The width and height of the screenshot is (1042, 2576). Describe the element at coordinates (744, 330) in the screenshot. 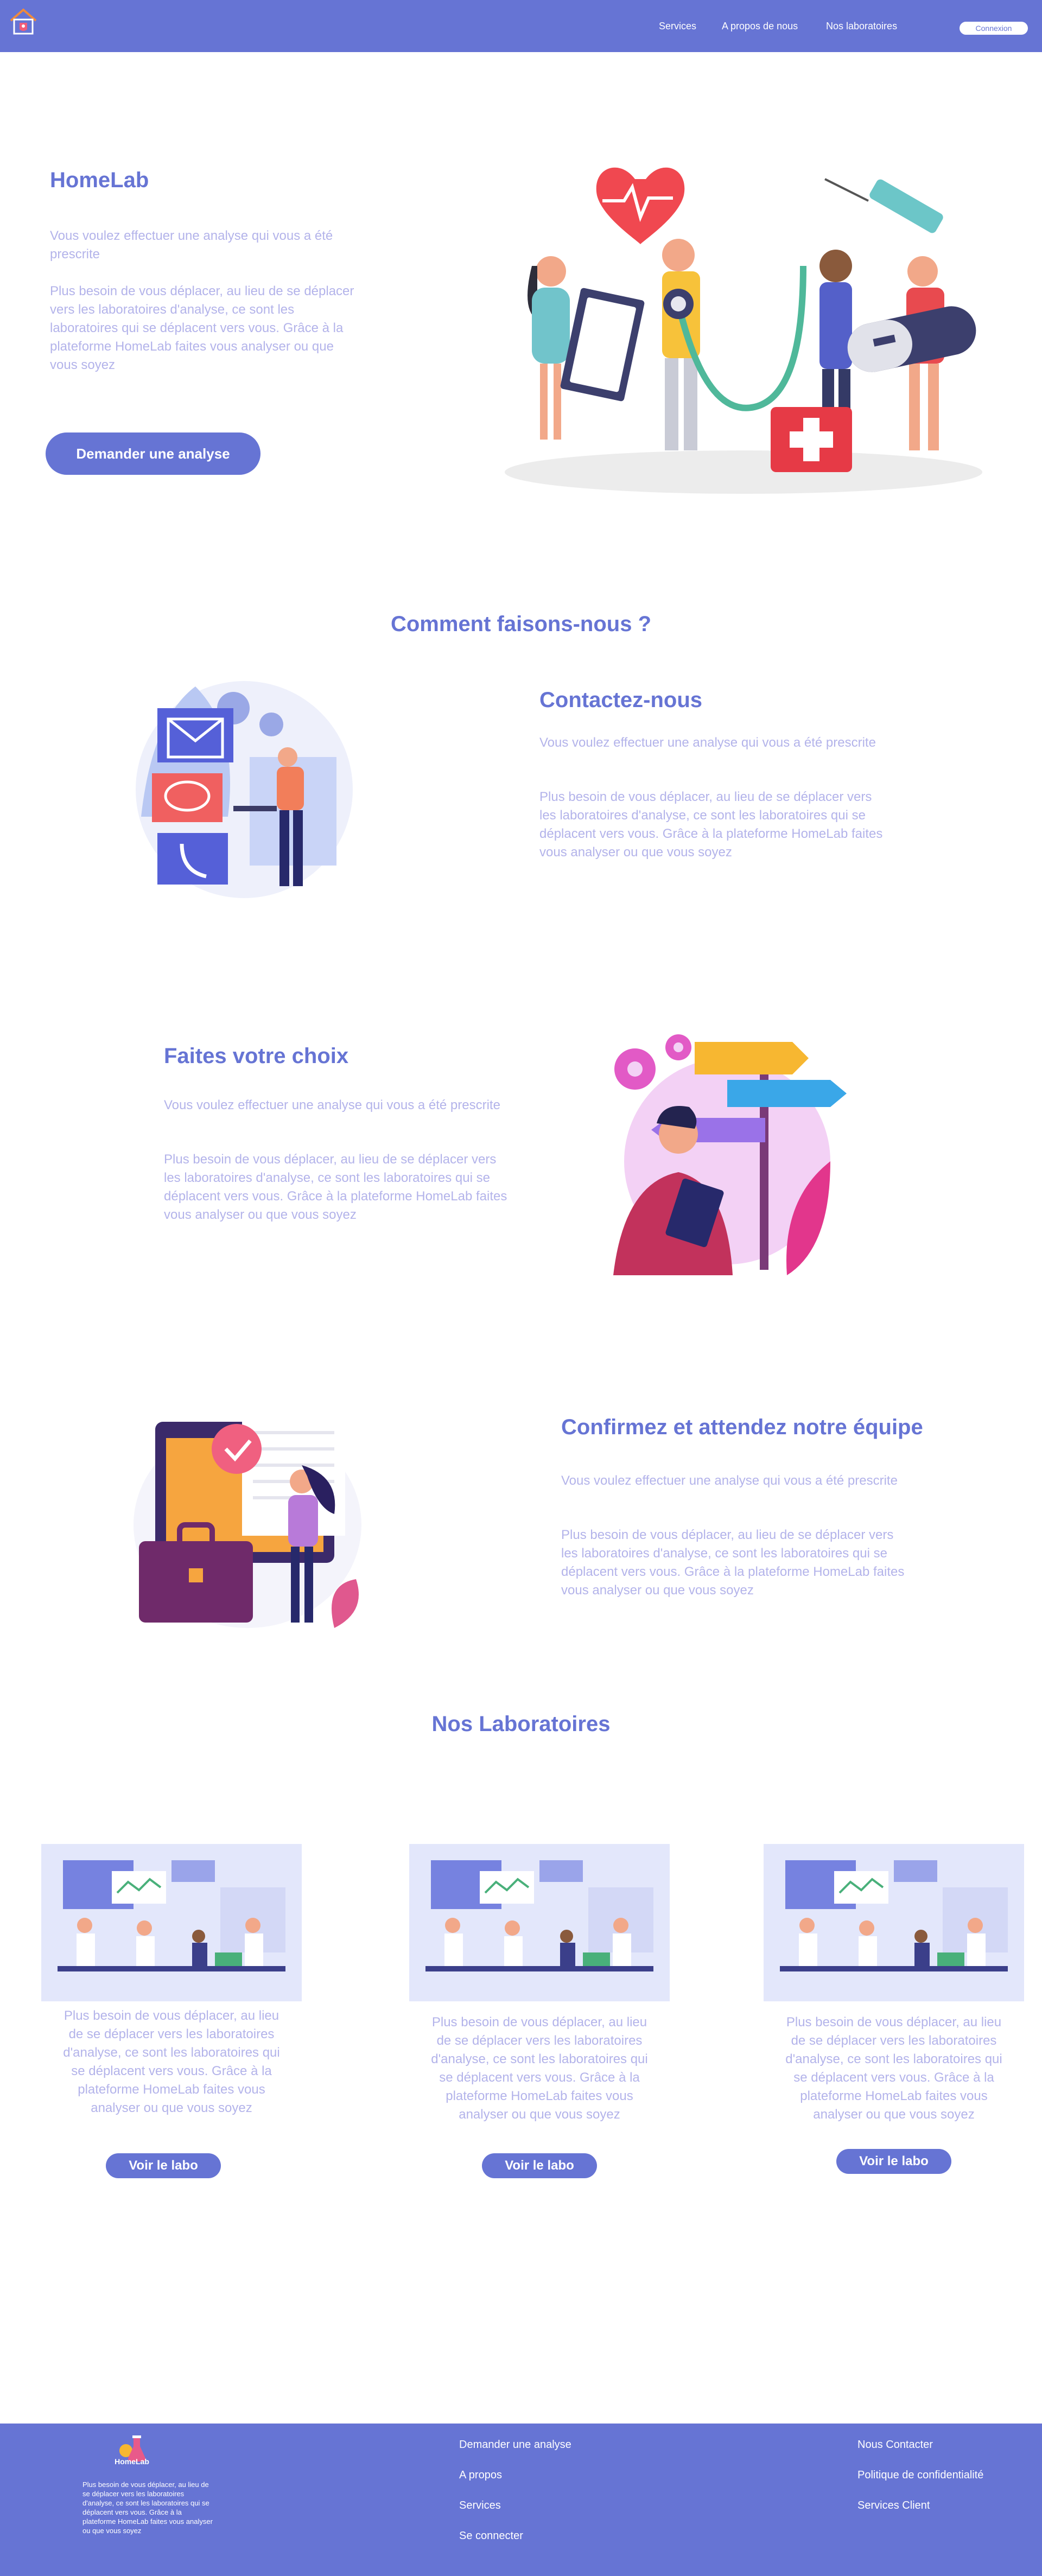

I see `medical-team-illustration` at that location.